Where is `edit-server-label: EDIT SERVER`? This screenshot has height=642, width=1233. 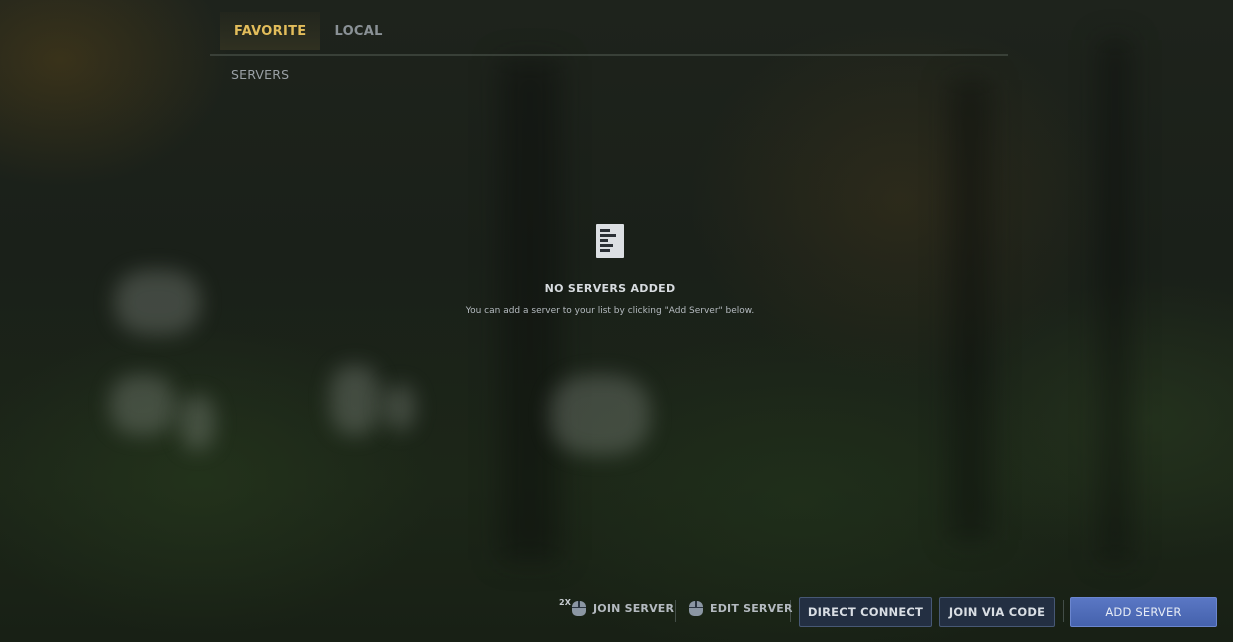
edit-server-label: EDIT SERVER is located at coordinates (751, 608).